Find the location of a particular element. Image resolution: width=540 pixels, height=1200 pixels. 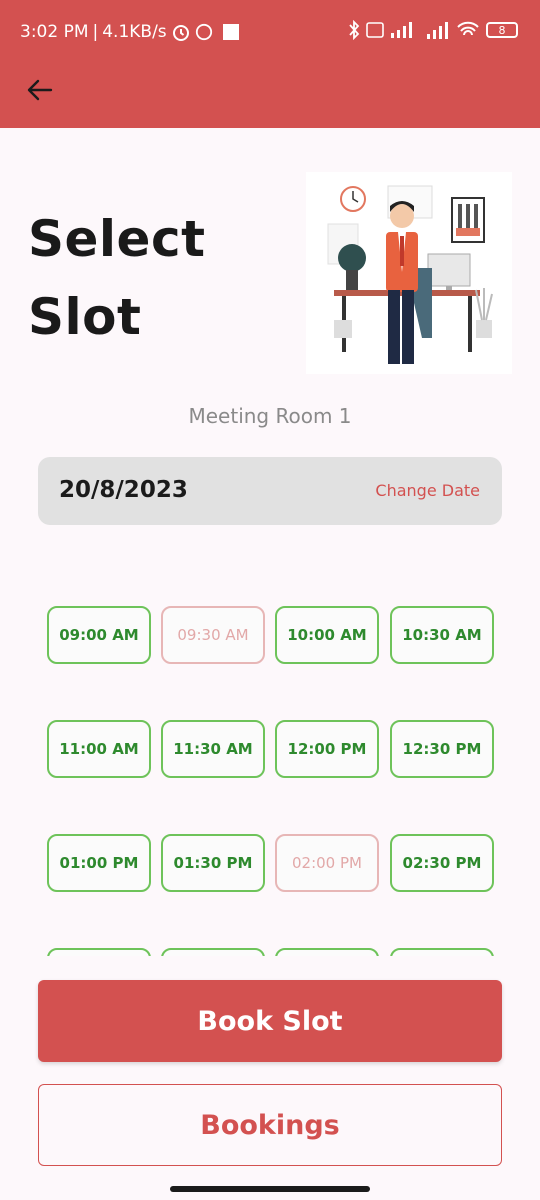

home-indicator is located at coordinates (270, 1189).